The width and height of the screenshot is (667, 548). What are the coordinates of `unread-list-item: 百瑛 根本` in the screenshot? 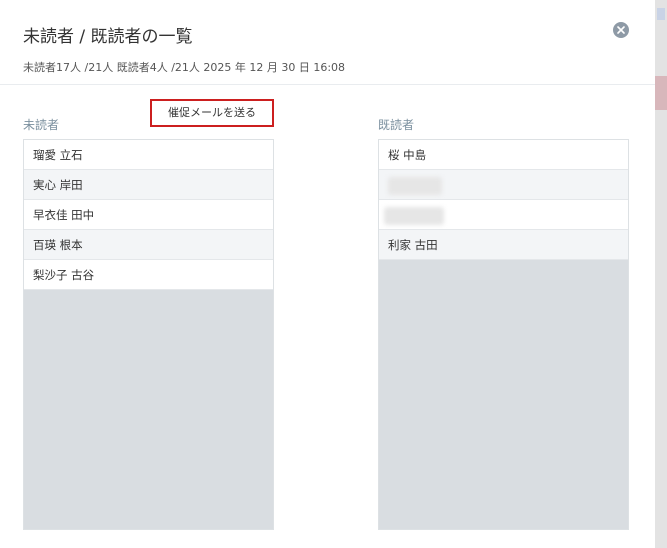 It's located at (148, 245).